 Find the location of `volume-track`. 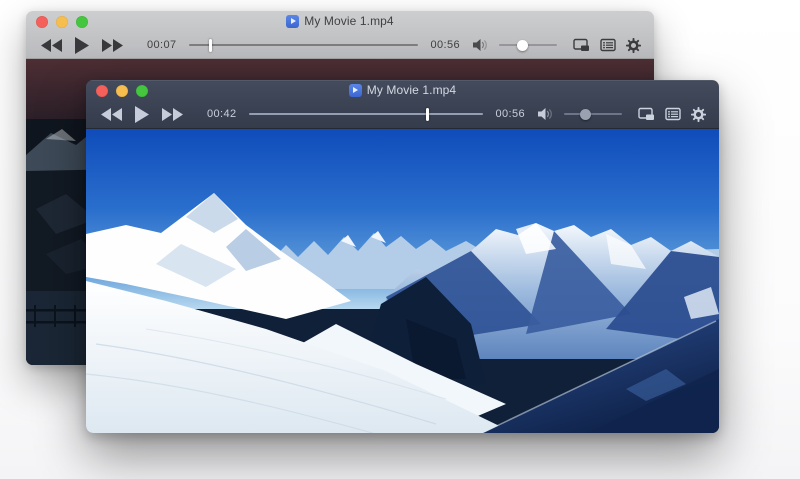

volume-track is located at coordinates (593, 114).